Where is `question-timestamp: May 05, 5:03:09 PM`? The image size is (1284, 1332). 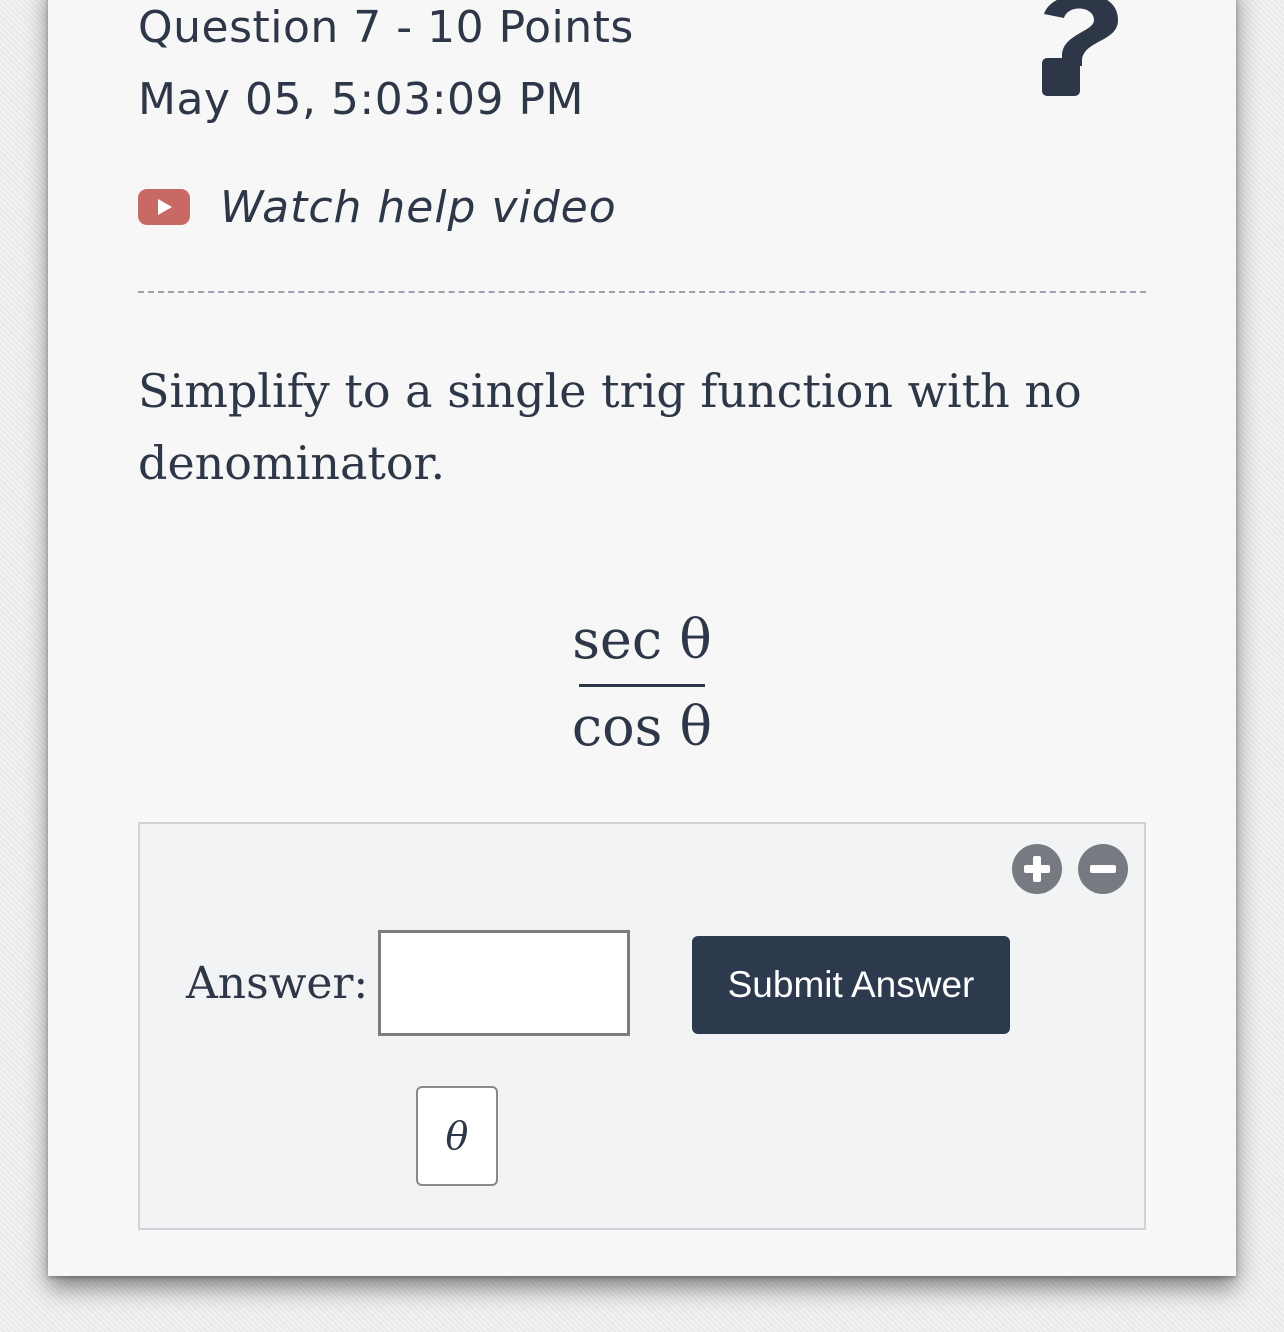
question-timestamp: May 05, 5:03:09 PM is located at coordinates (361, 99).